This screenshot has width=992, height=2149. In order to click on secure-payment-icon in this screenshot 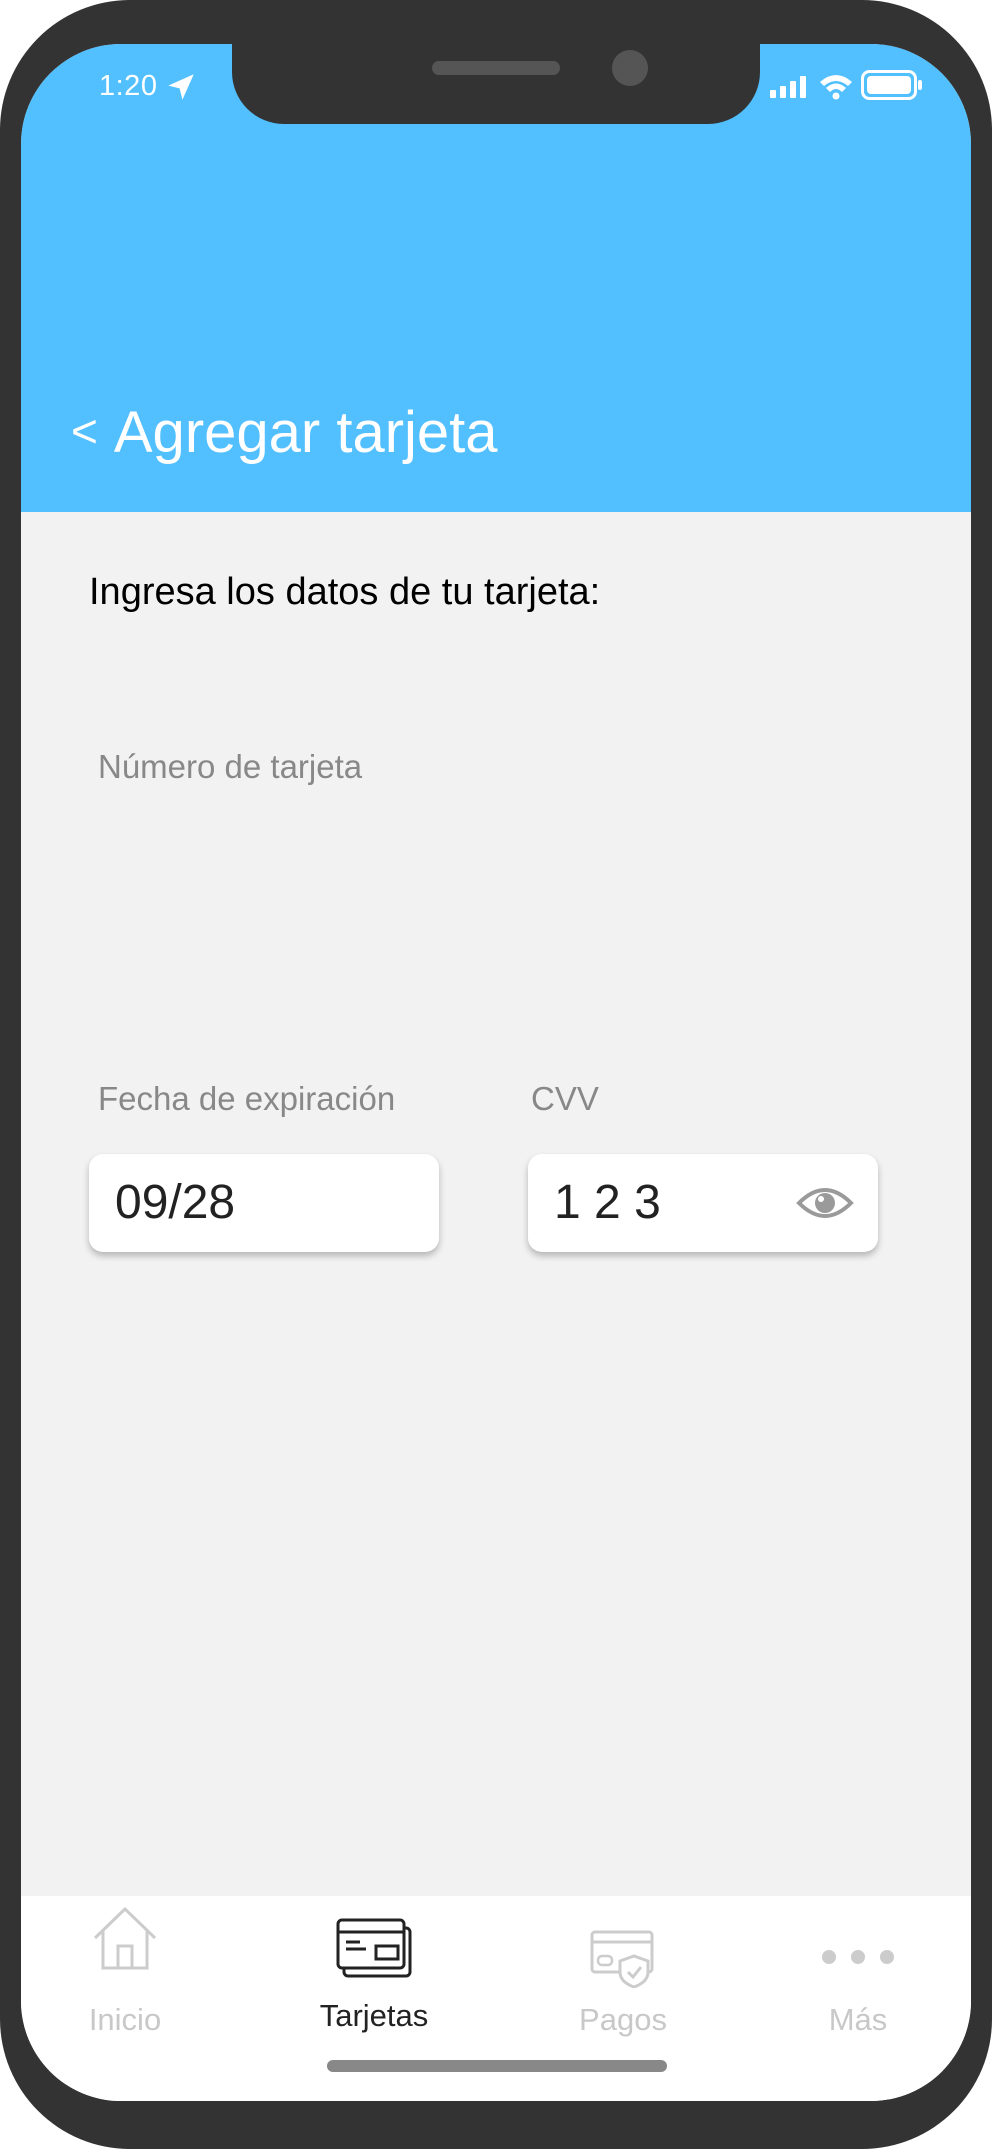, I will do `click(622, 1959)`.